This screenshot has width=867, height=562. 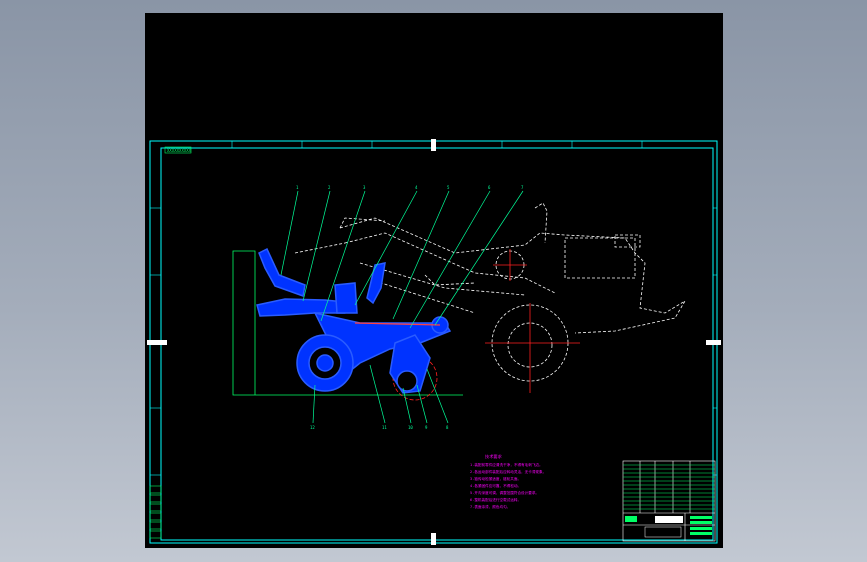 What do you see at coordinates (433, 539) in the screenshot?
I see `center-mark-bottom` at bounding box center [433, 539].